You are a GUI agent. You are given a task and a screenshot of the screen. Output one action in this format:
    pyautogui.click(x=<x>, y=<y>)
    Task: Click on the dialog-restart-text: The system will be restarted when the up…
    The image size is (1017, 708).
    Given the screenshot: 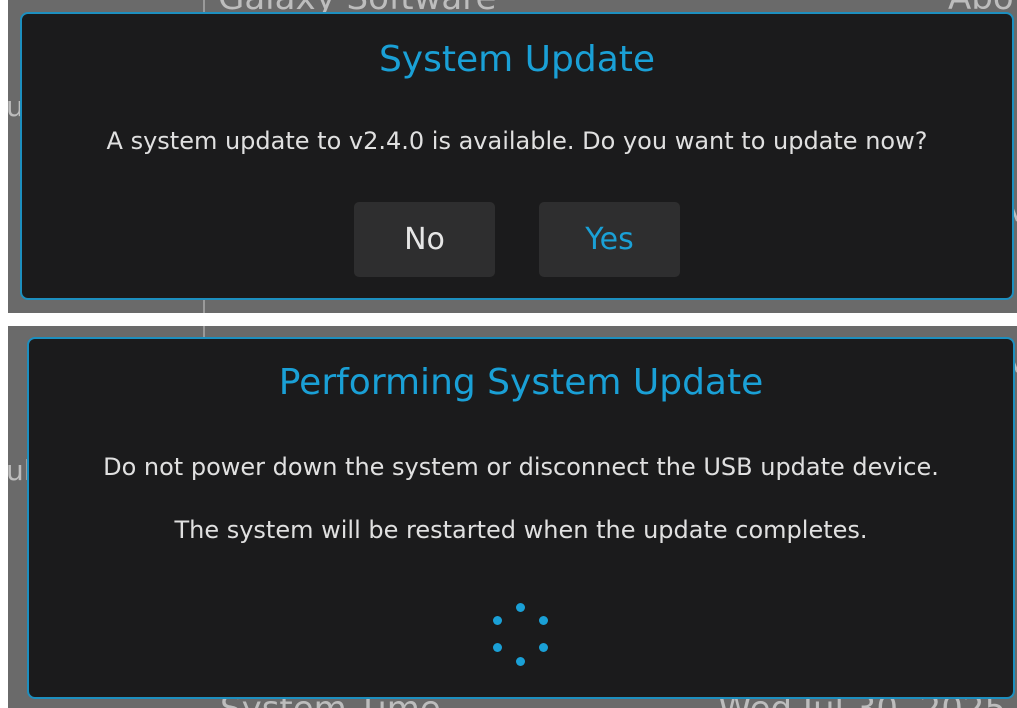 What is the action you would take?
    pyautogui.click(x=521, y=530)
    